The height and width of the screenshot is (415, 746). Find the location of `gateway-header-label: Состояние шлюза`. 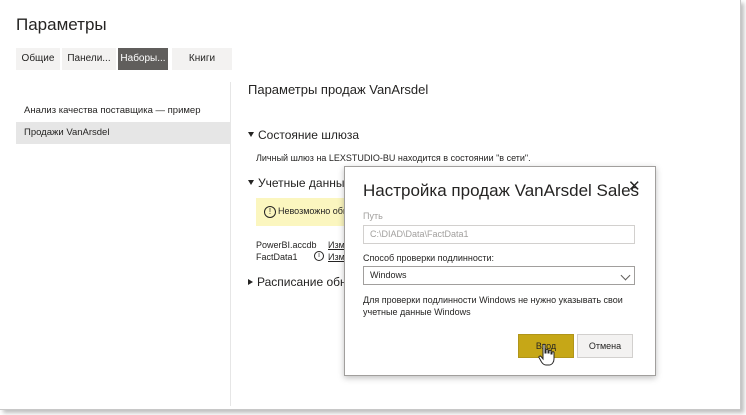

gateway-header-label: Состояние шлюза is located at coordinates (309, 135).